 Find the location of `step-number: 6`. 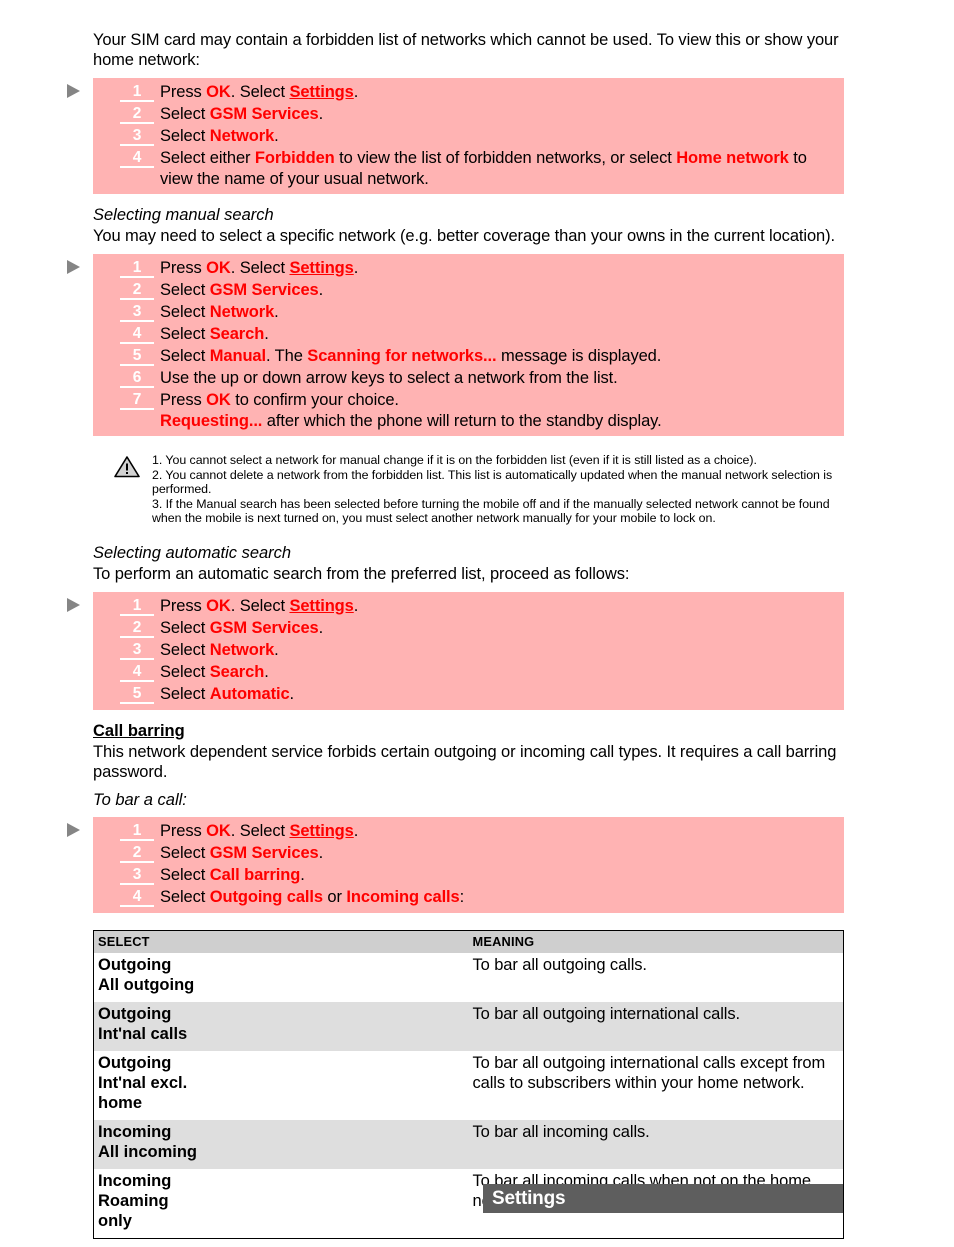

step-number: 6 is located at coordinates (137, 378).